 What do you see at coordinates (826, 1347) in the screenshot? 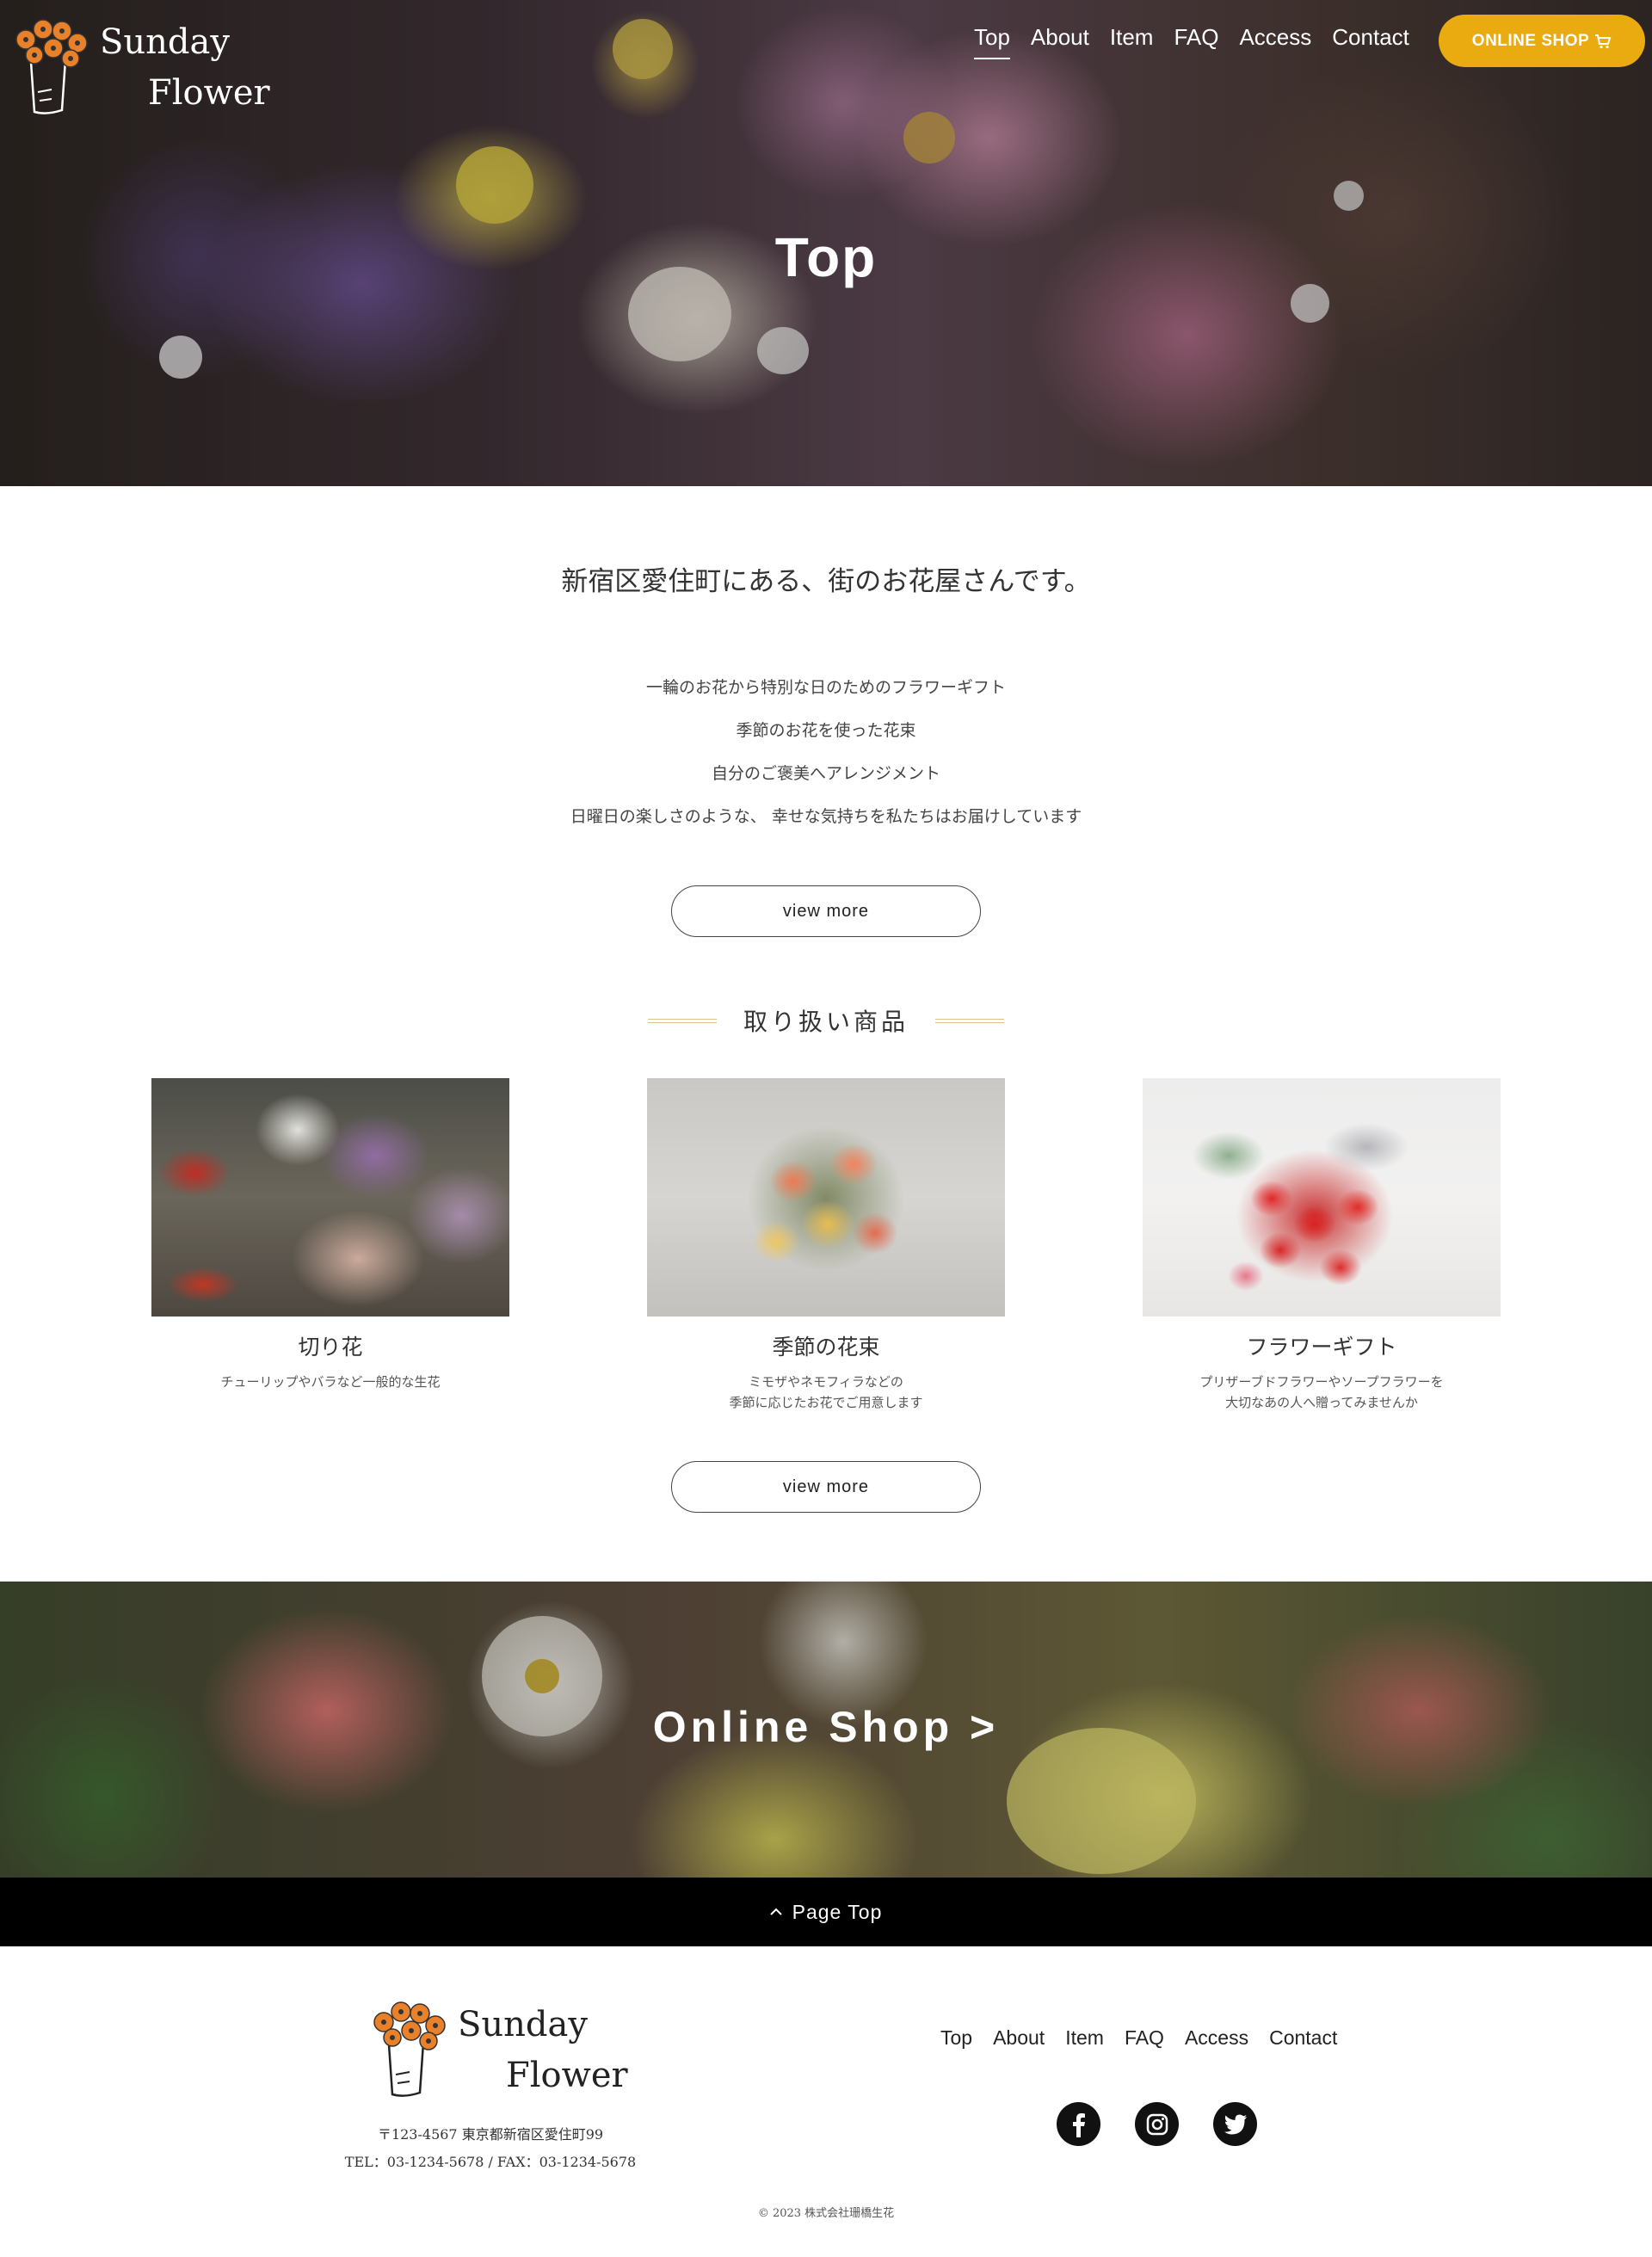
I see `product-name: 季節の花束` at bounding box center [826, 1347].